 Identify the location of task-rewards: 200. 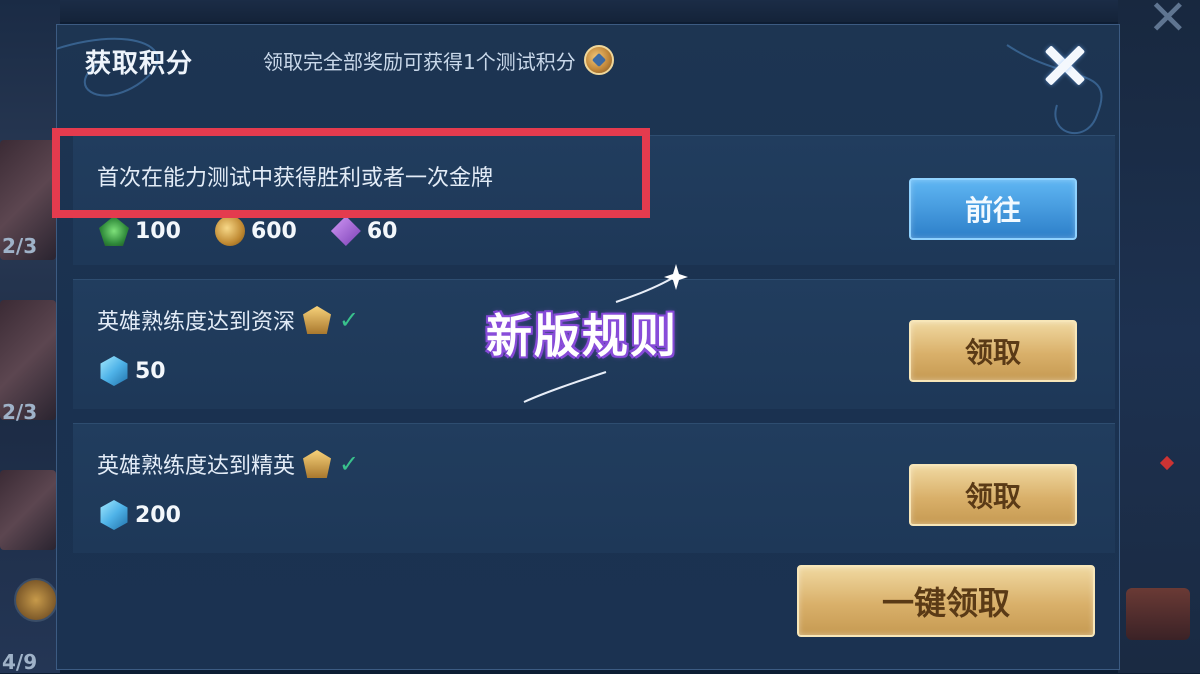
(140, 515).